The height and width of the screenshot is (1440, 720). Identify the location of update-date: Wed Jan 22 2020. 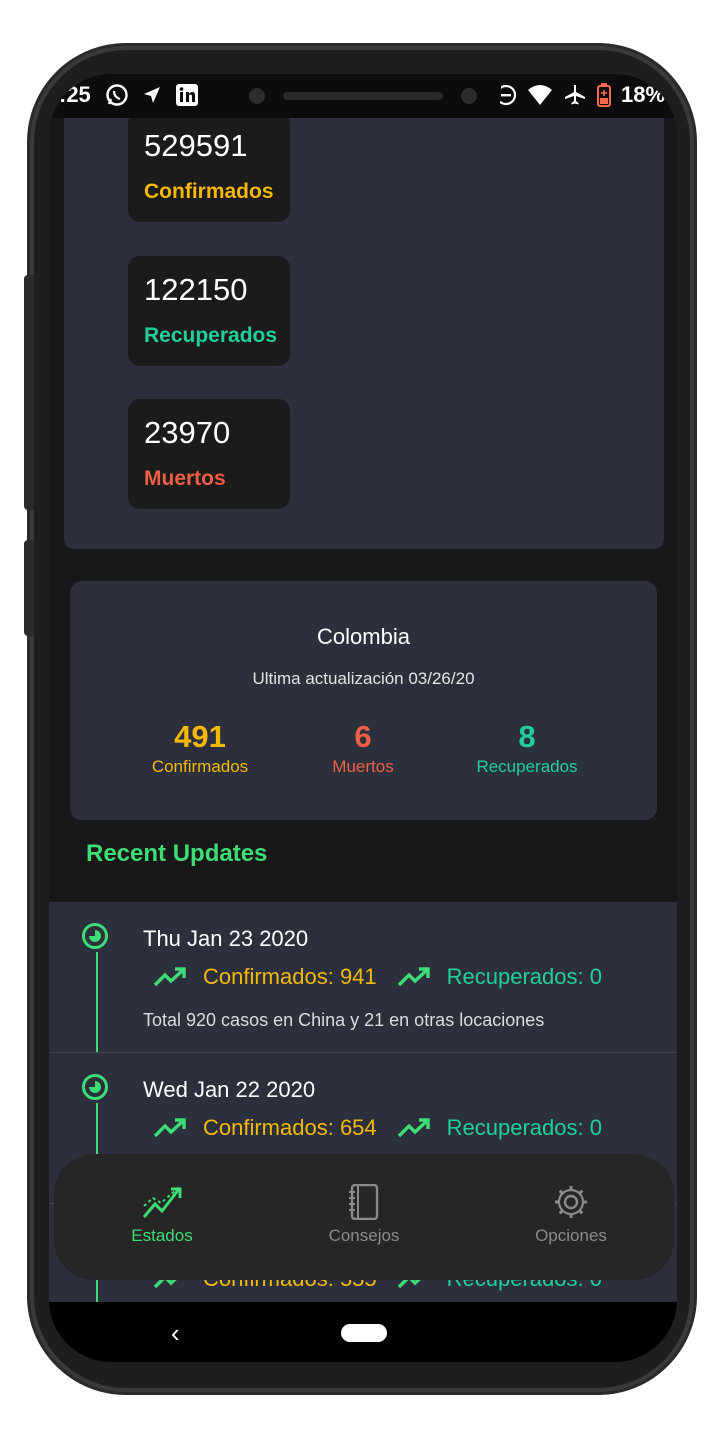
(229, 1089).